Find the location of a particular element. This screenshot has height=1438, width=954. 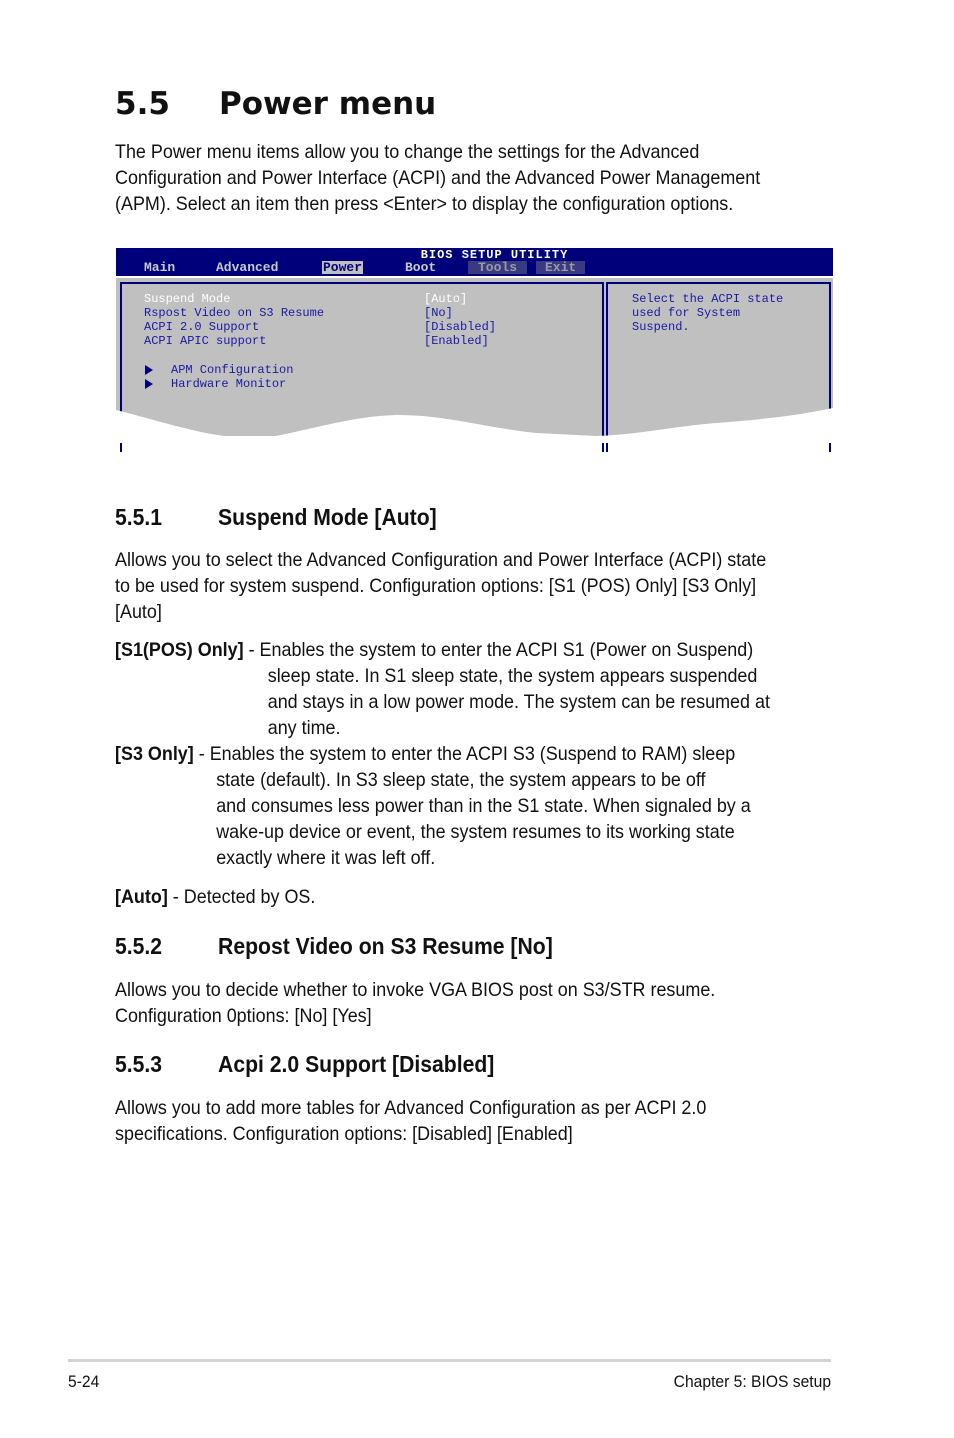

page-title: 5.5 Power menu is located at coordinates (275, 104).